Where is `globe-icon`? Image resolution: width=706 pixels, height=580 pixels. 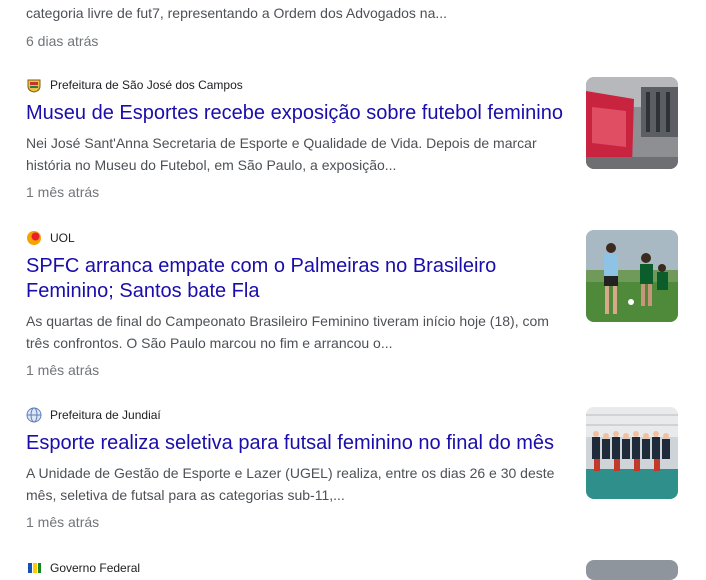 globe-icon is located at coordinates (34, 415).